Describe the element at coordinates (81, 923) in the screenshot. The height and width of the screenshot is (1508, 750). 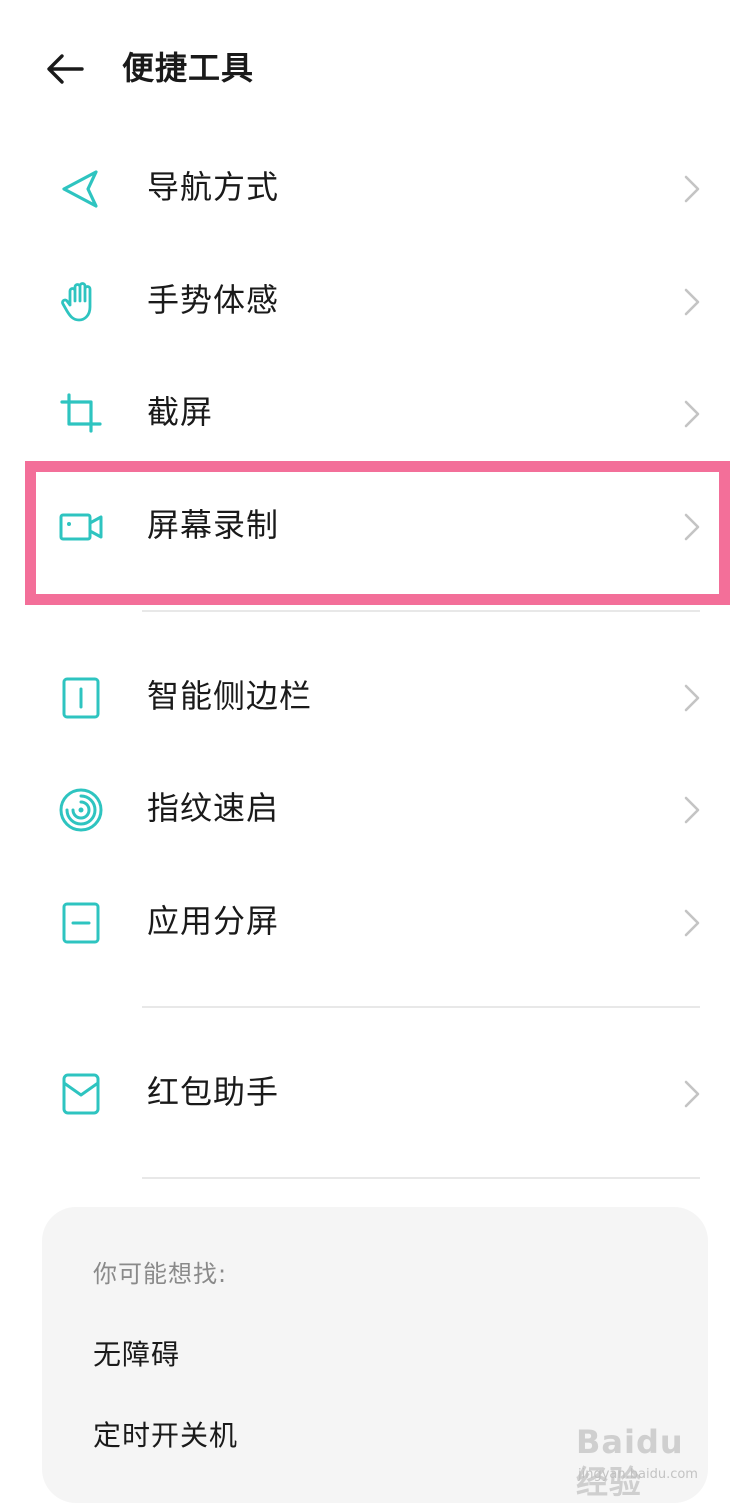
I see `split-screen-icon` at that location.